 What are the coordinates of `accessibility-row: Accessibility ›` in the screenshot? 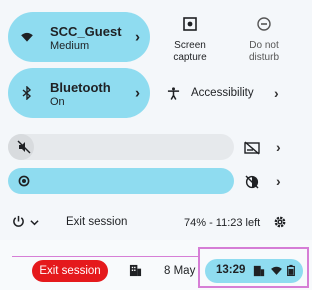 It's located at (235, 94).